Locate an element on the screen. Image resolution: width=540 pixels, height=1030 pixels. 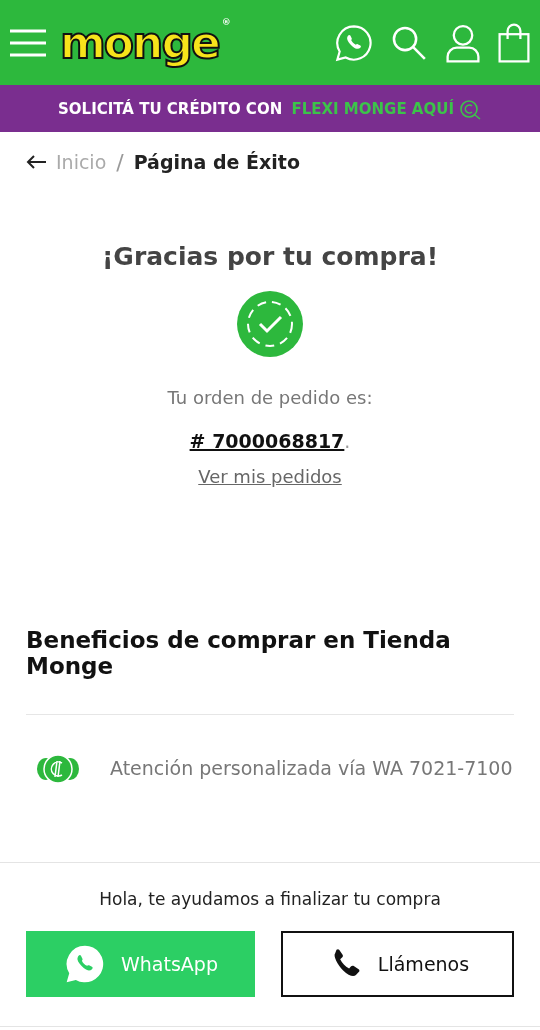
order-number: # 7000068817. is located at coordinates (270, 441).